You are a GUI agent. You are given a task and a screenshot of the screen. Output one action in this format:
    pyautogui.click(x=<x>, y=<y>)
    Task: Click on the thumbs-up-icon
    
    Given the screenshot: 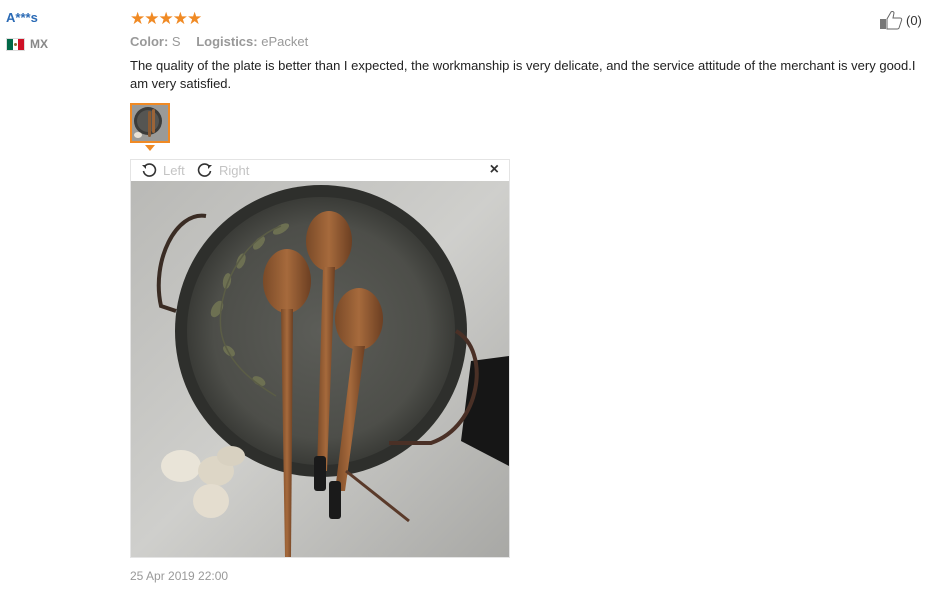 What is the action you would take?
    pyautogui.click(x=891, y=20)
    